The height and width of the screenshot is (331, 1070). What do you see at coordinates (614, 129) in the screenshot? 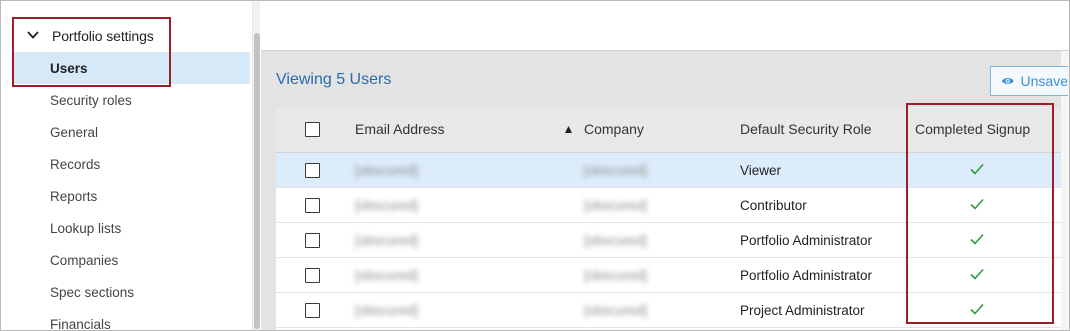
I see `column-header-company: Company` at bounding box center [614, 129].